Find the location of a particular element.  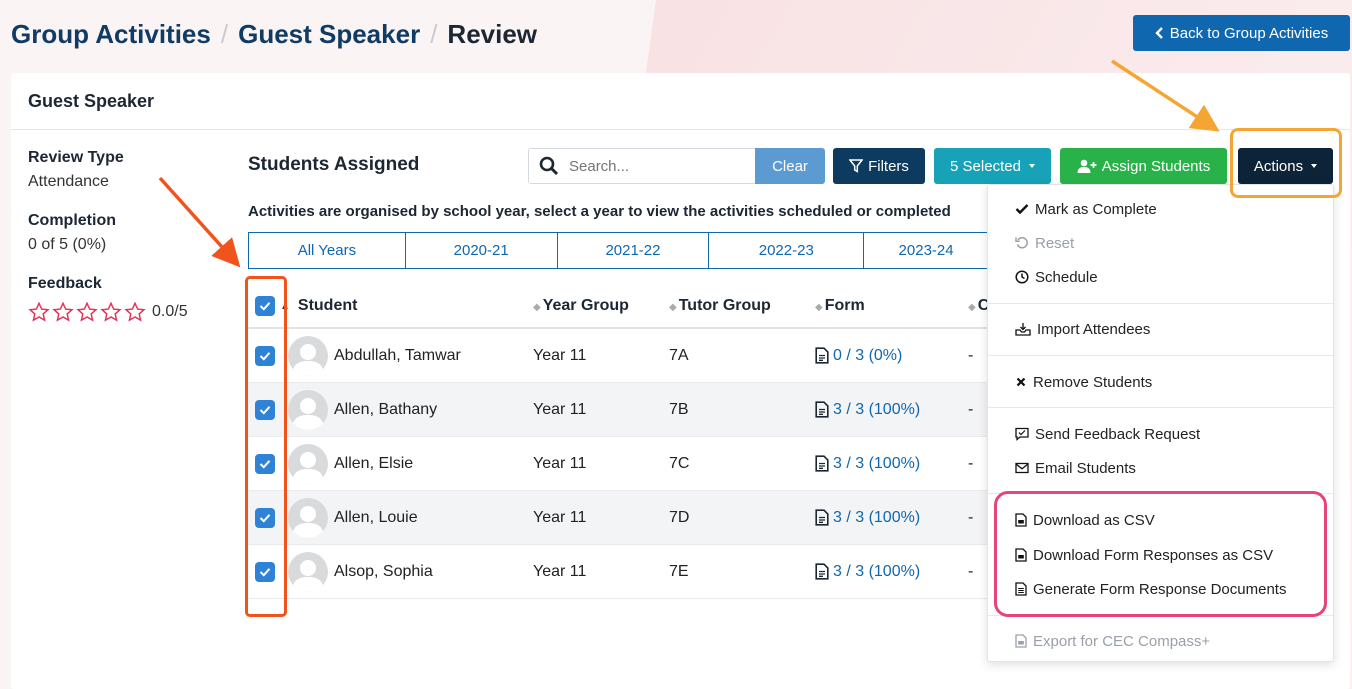

column-more: ◆ C is located at coordinates (978, 306).